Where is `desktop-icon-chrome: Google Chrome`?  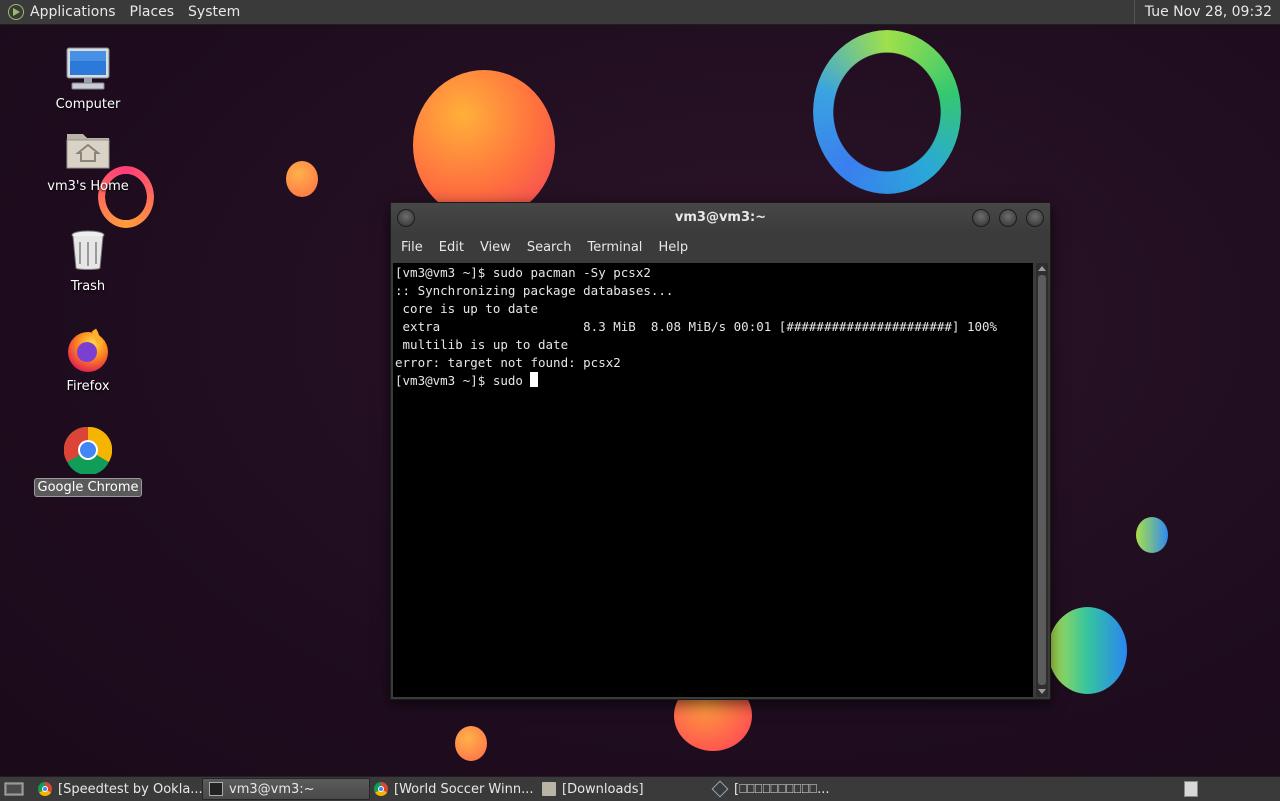
desktop-icon-chrome: Google Chrome is located at coordinates (88, 461).